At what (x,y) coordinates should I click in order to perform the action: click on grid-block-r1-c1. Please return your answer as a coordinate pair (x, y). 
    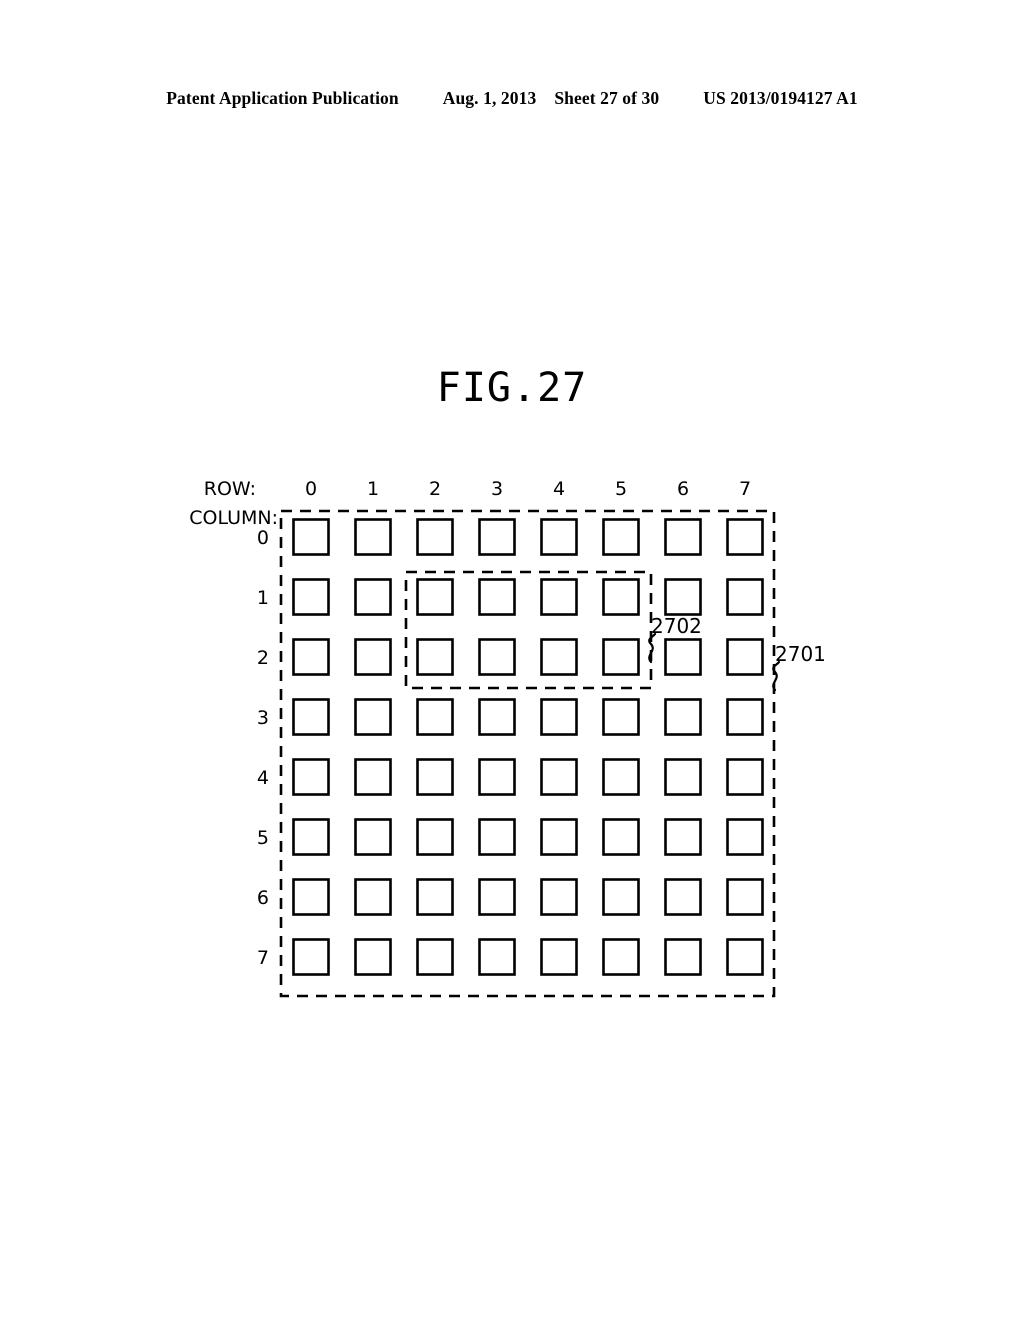
    Looking at the image, I should click on (373, 597).